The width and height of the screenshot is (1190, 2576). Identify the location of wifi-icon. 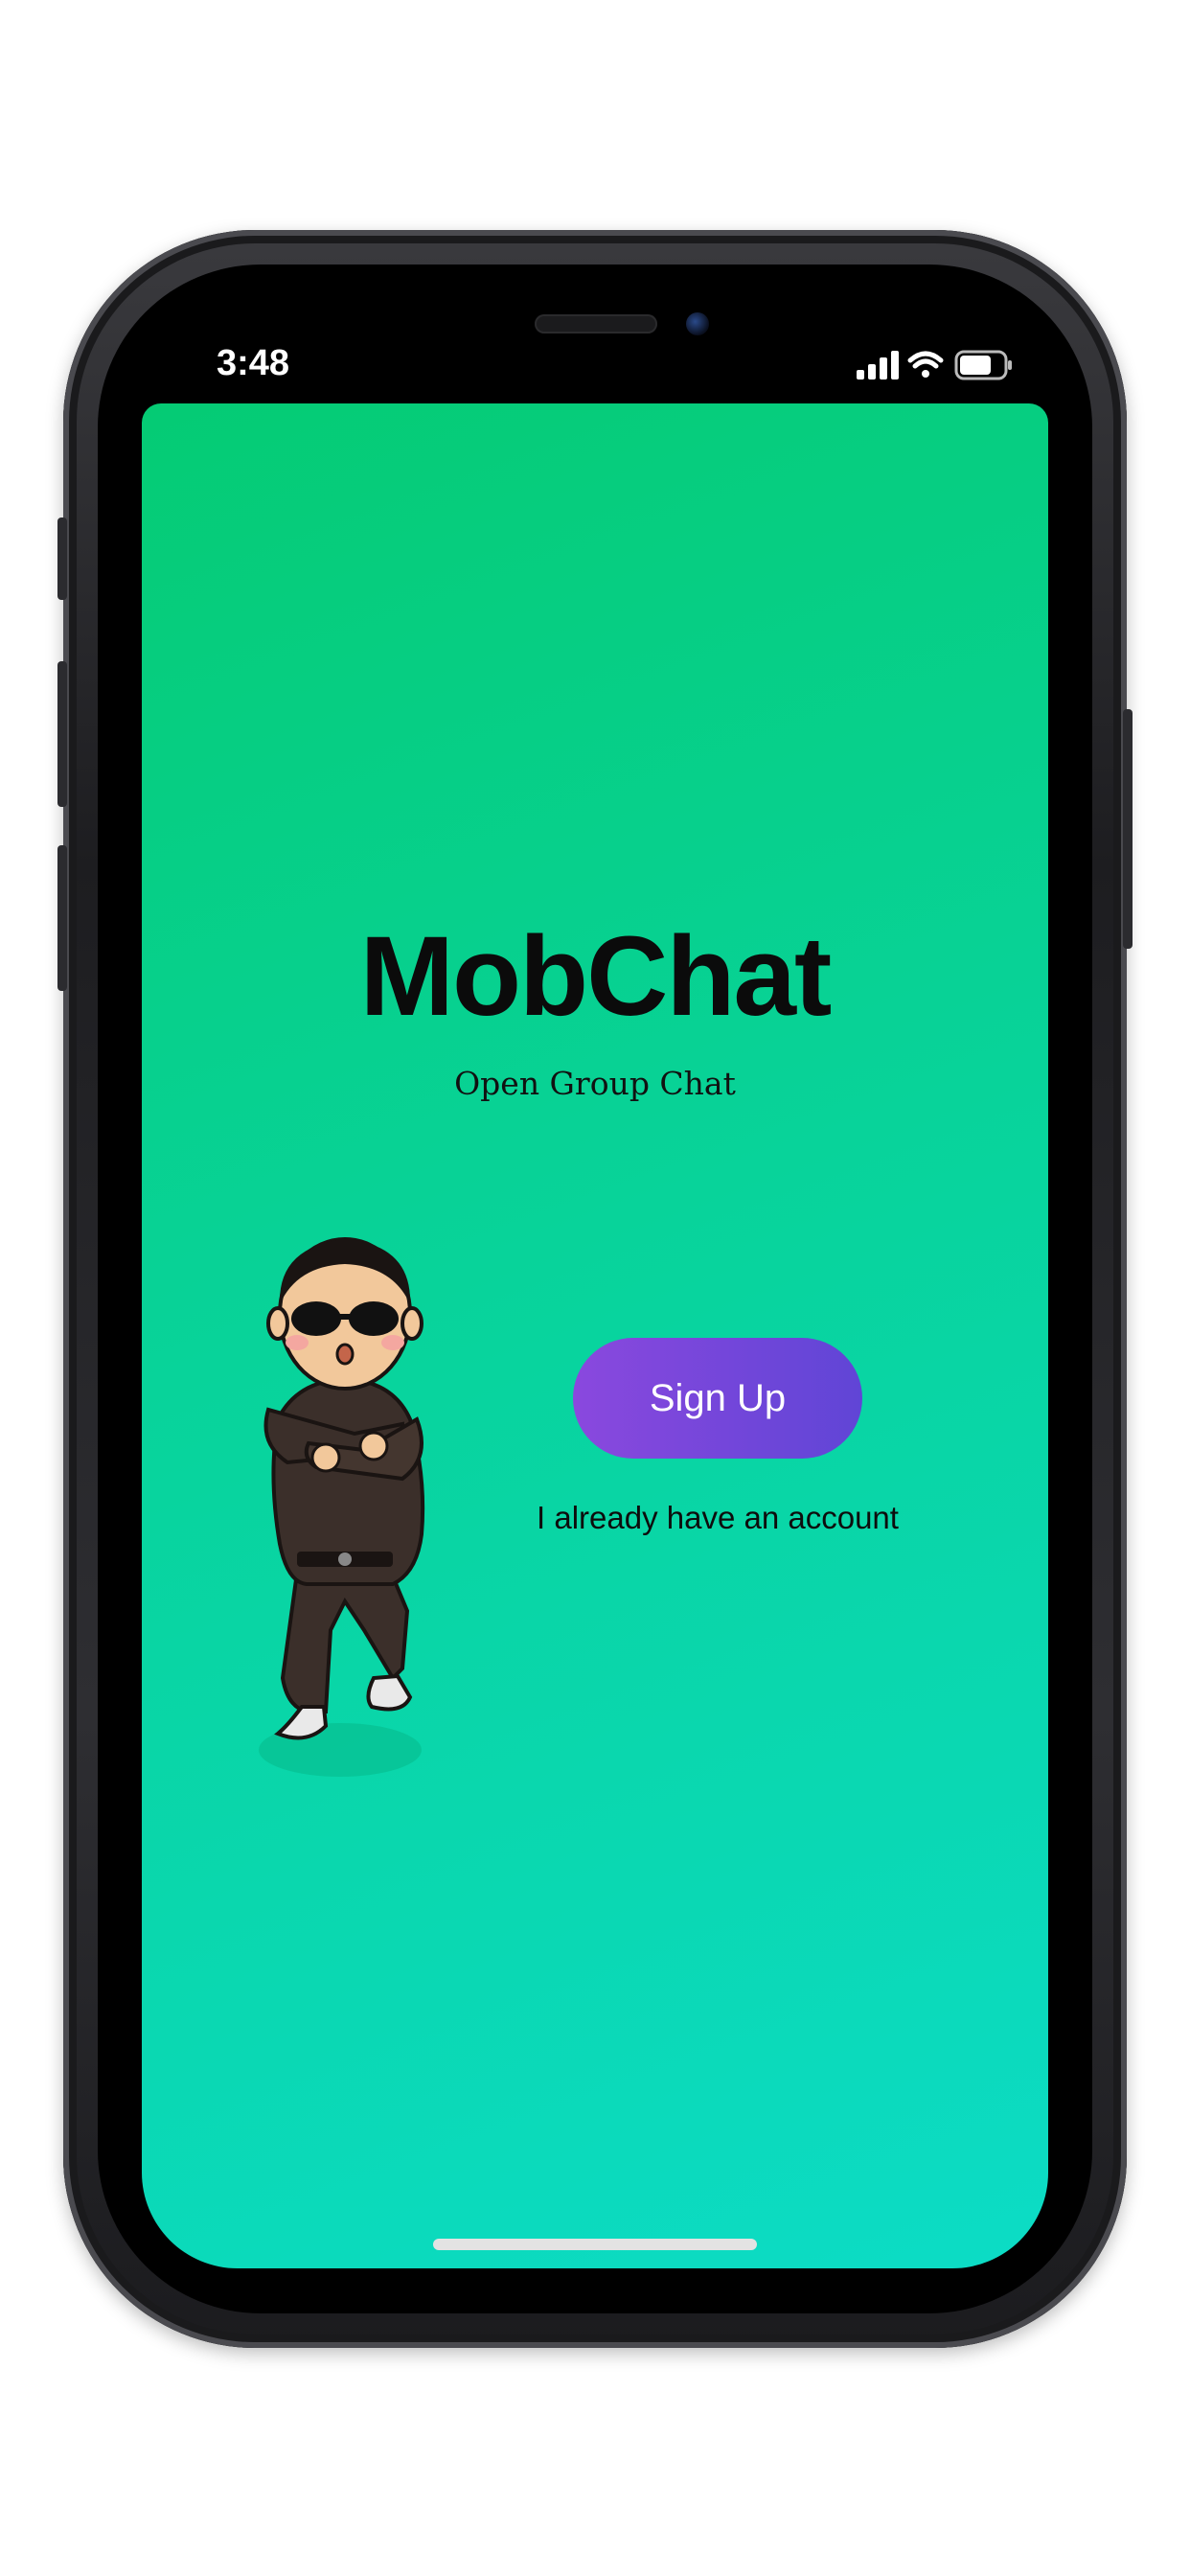
(926, 364).